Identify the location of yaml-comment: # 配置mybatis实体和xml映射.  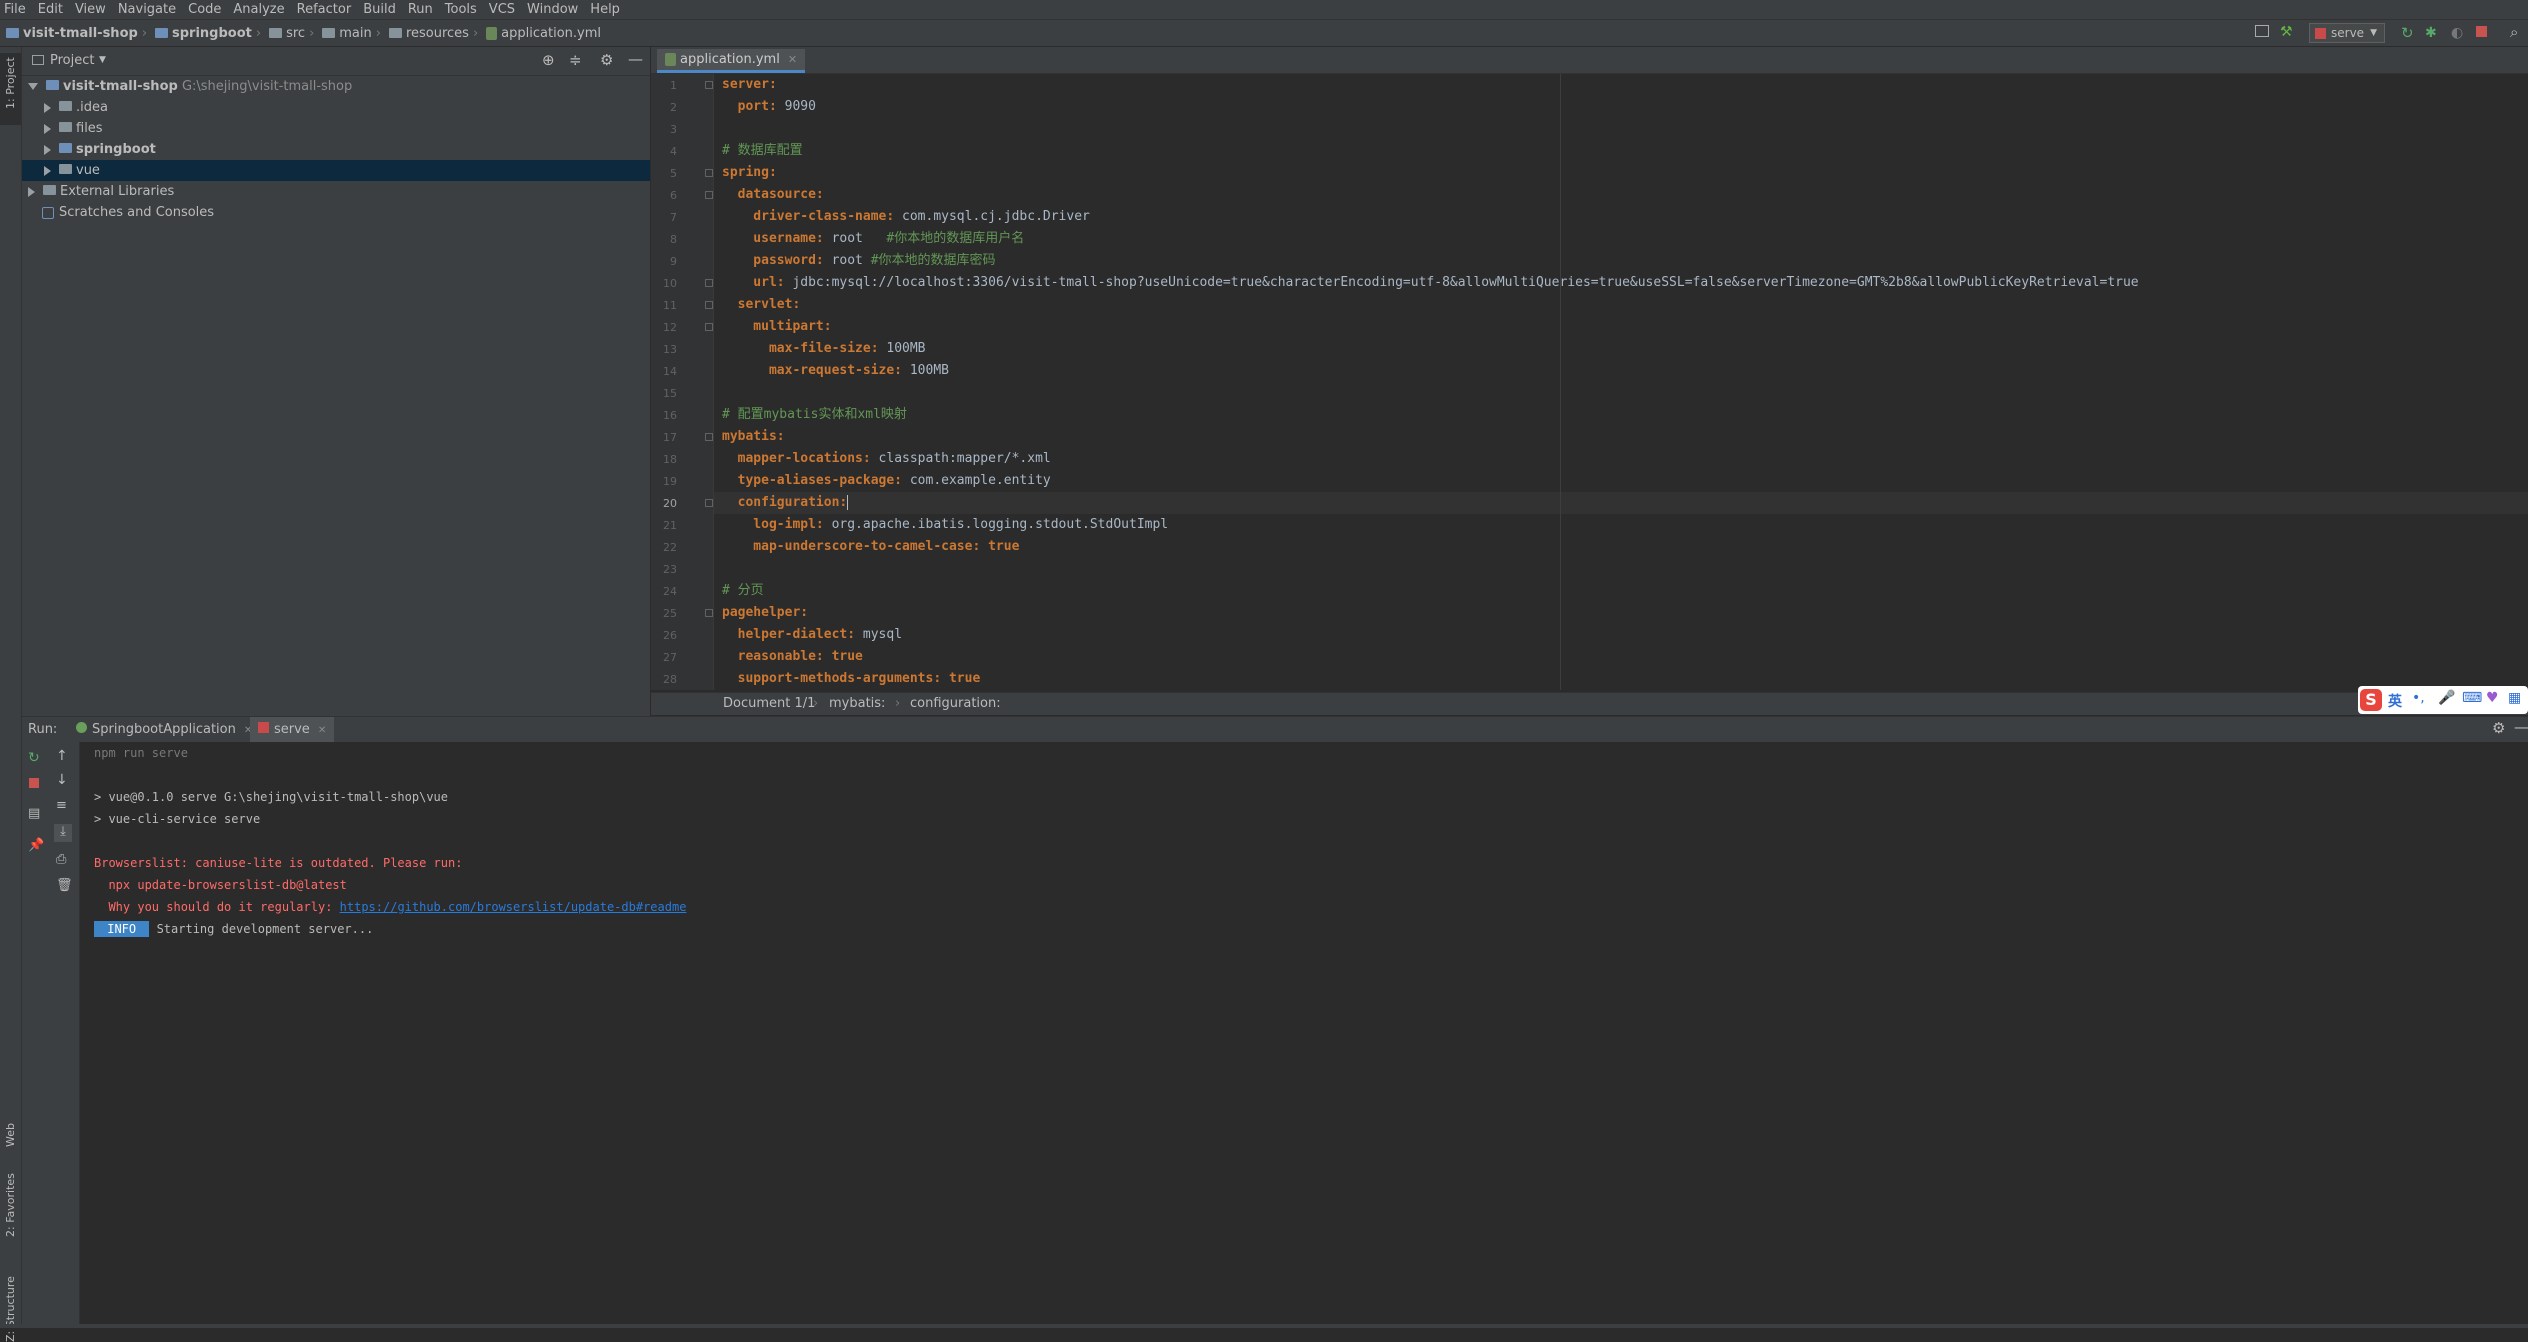
(814, 414).